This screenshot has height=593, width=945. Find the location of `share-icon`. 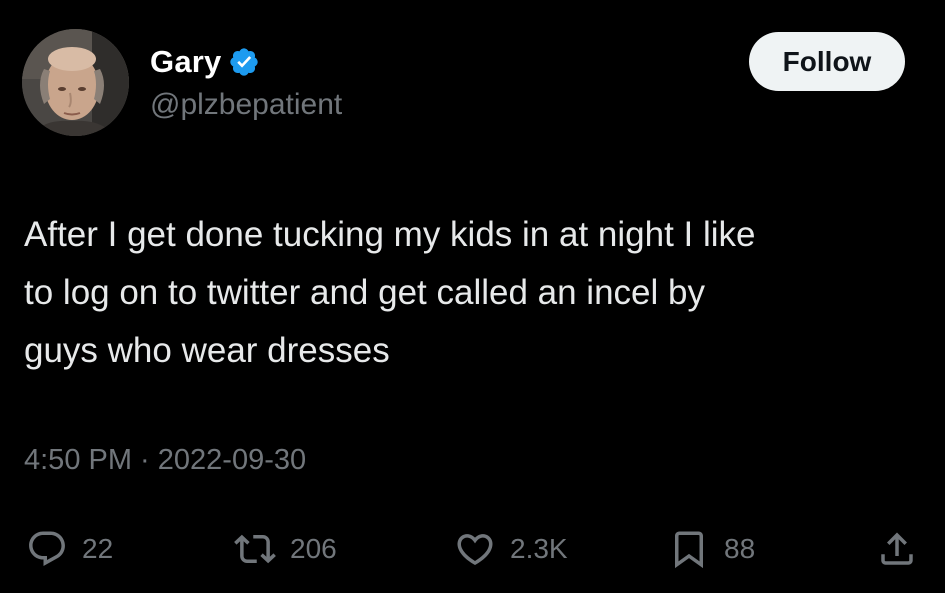

share-icon is located at coordinates (897, 549).